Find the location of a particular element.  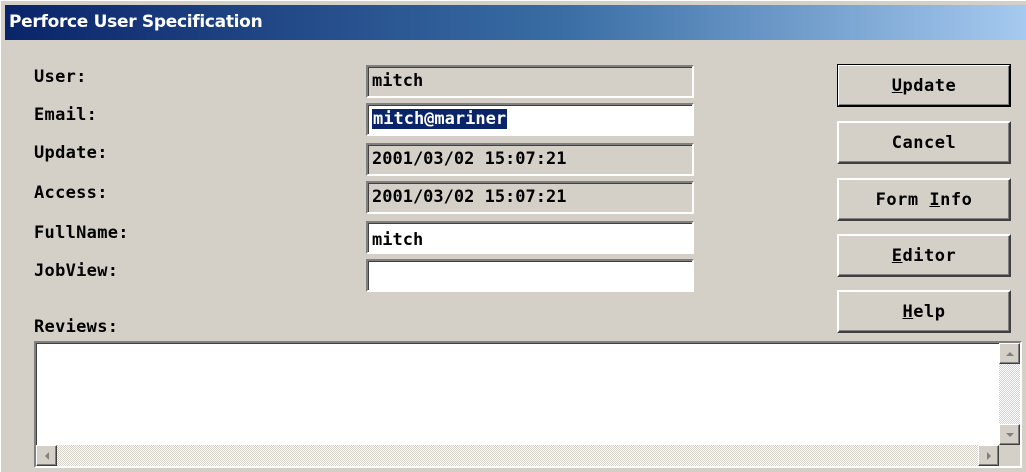

fullname-input is located at coordinates (532, 239).